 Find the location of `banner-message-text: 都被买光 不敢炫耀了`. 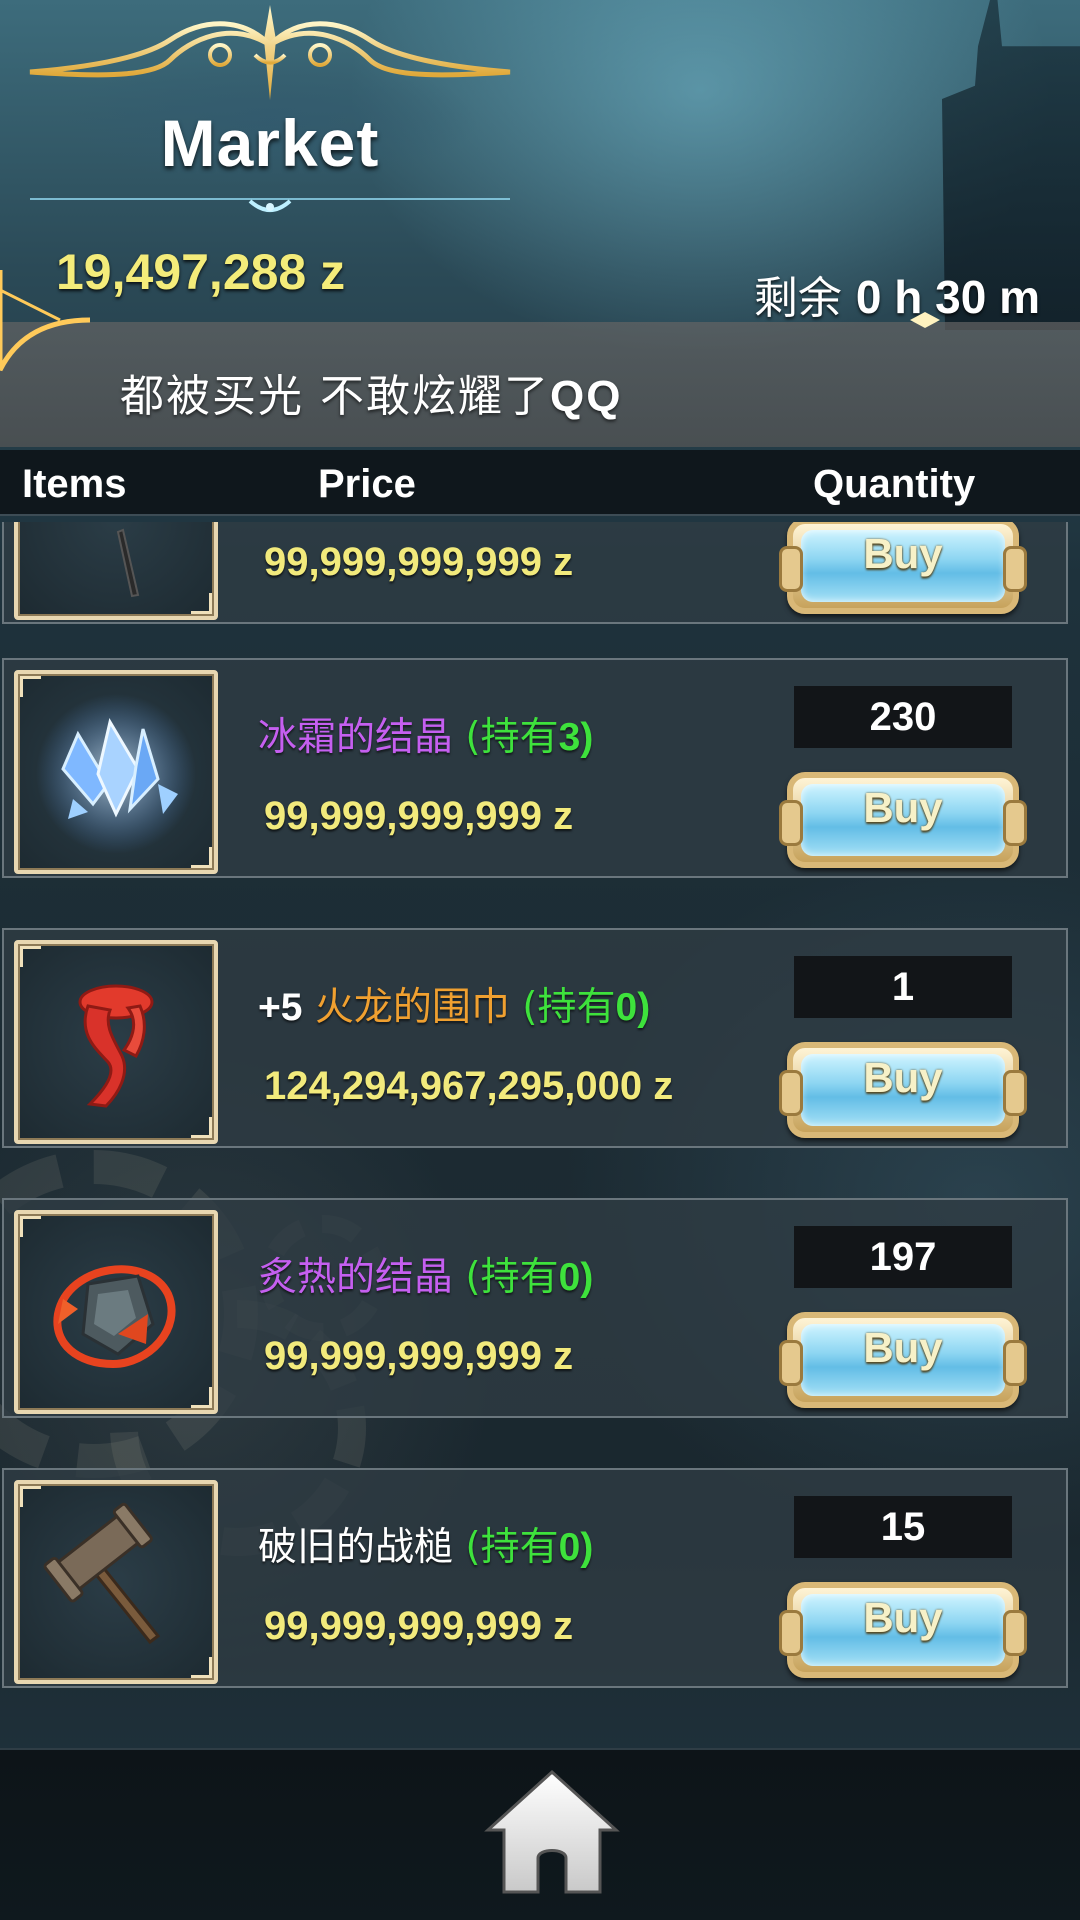

banner-message-text: 都被买光 不敢炫耀了 is located at coordinates (335, 396).